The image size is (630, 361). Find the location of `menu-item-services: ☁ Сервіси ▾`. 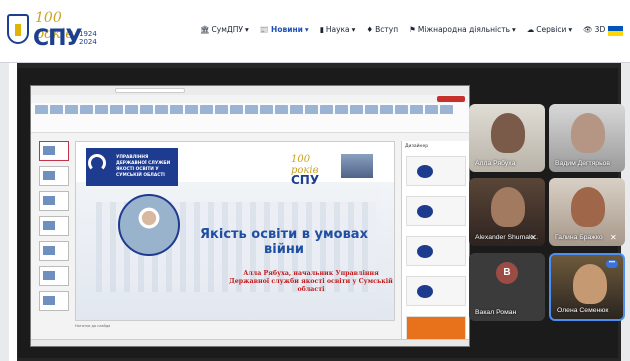

menu-item-services: ☁ Сервіси ▾ is located at coordinates (549, 29).